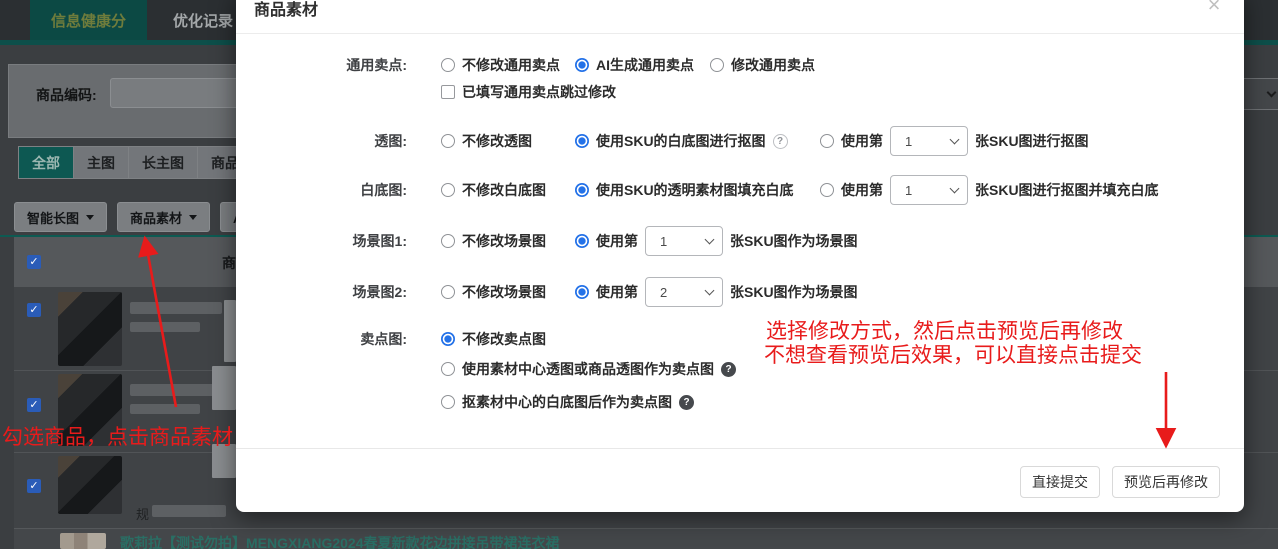 Image resolution: width=1278 pixels, height=549 pixels. Describe the element at coordinates (1060, 482) in the screenshot. I see `direct-submit-button: 直接提交` at that location.